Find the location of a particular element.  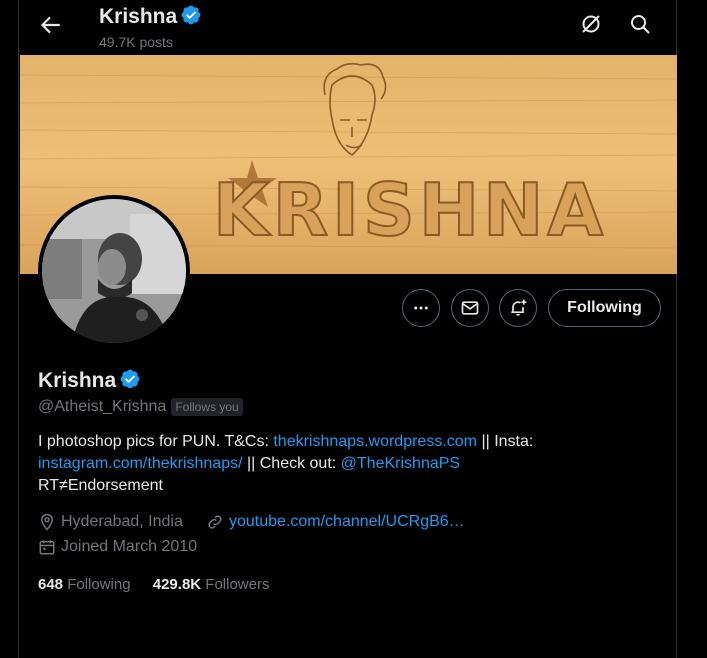

more-options-button is located at coordinates (421, 308).